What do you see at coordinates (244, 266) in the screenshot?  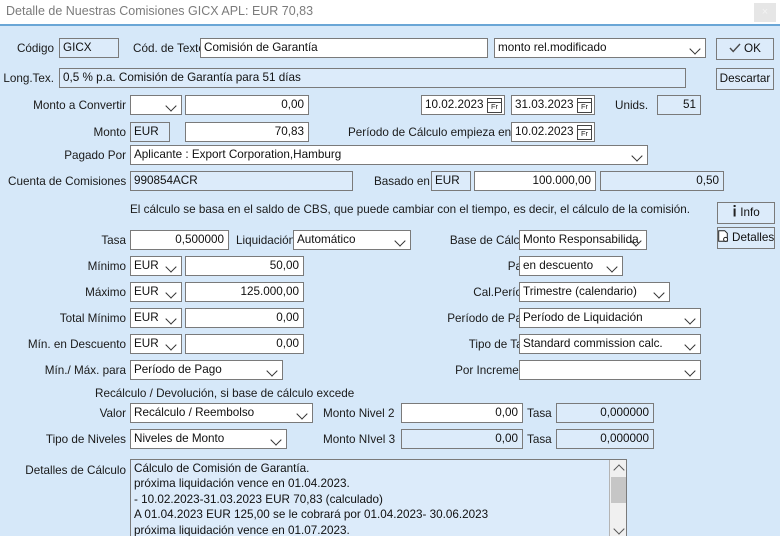 I see `minimum-field: 50,00` at bounding box center [244, 266].